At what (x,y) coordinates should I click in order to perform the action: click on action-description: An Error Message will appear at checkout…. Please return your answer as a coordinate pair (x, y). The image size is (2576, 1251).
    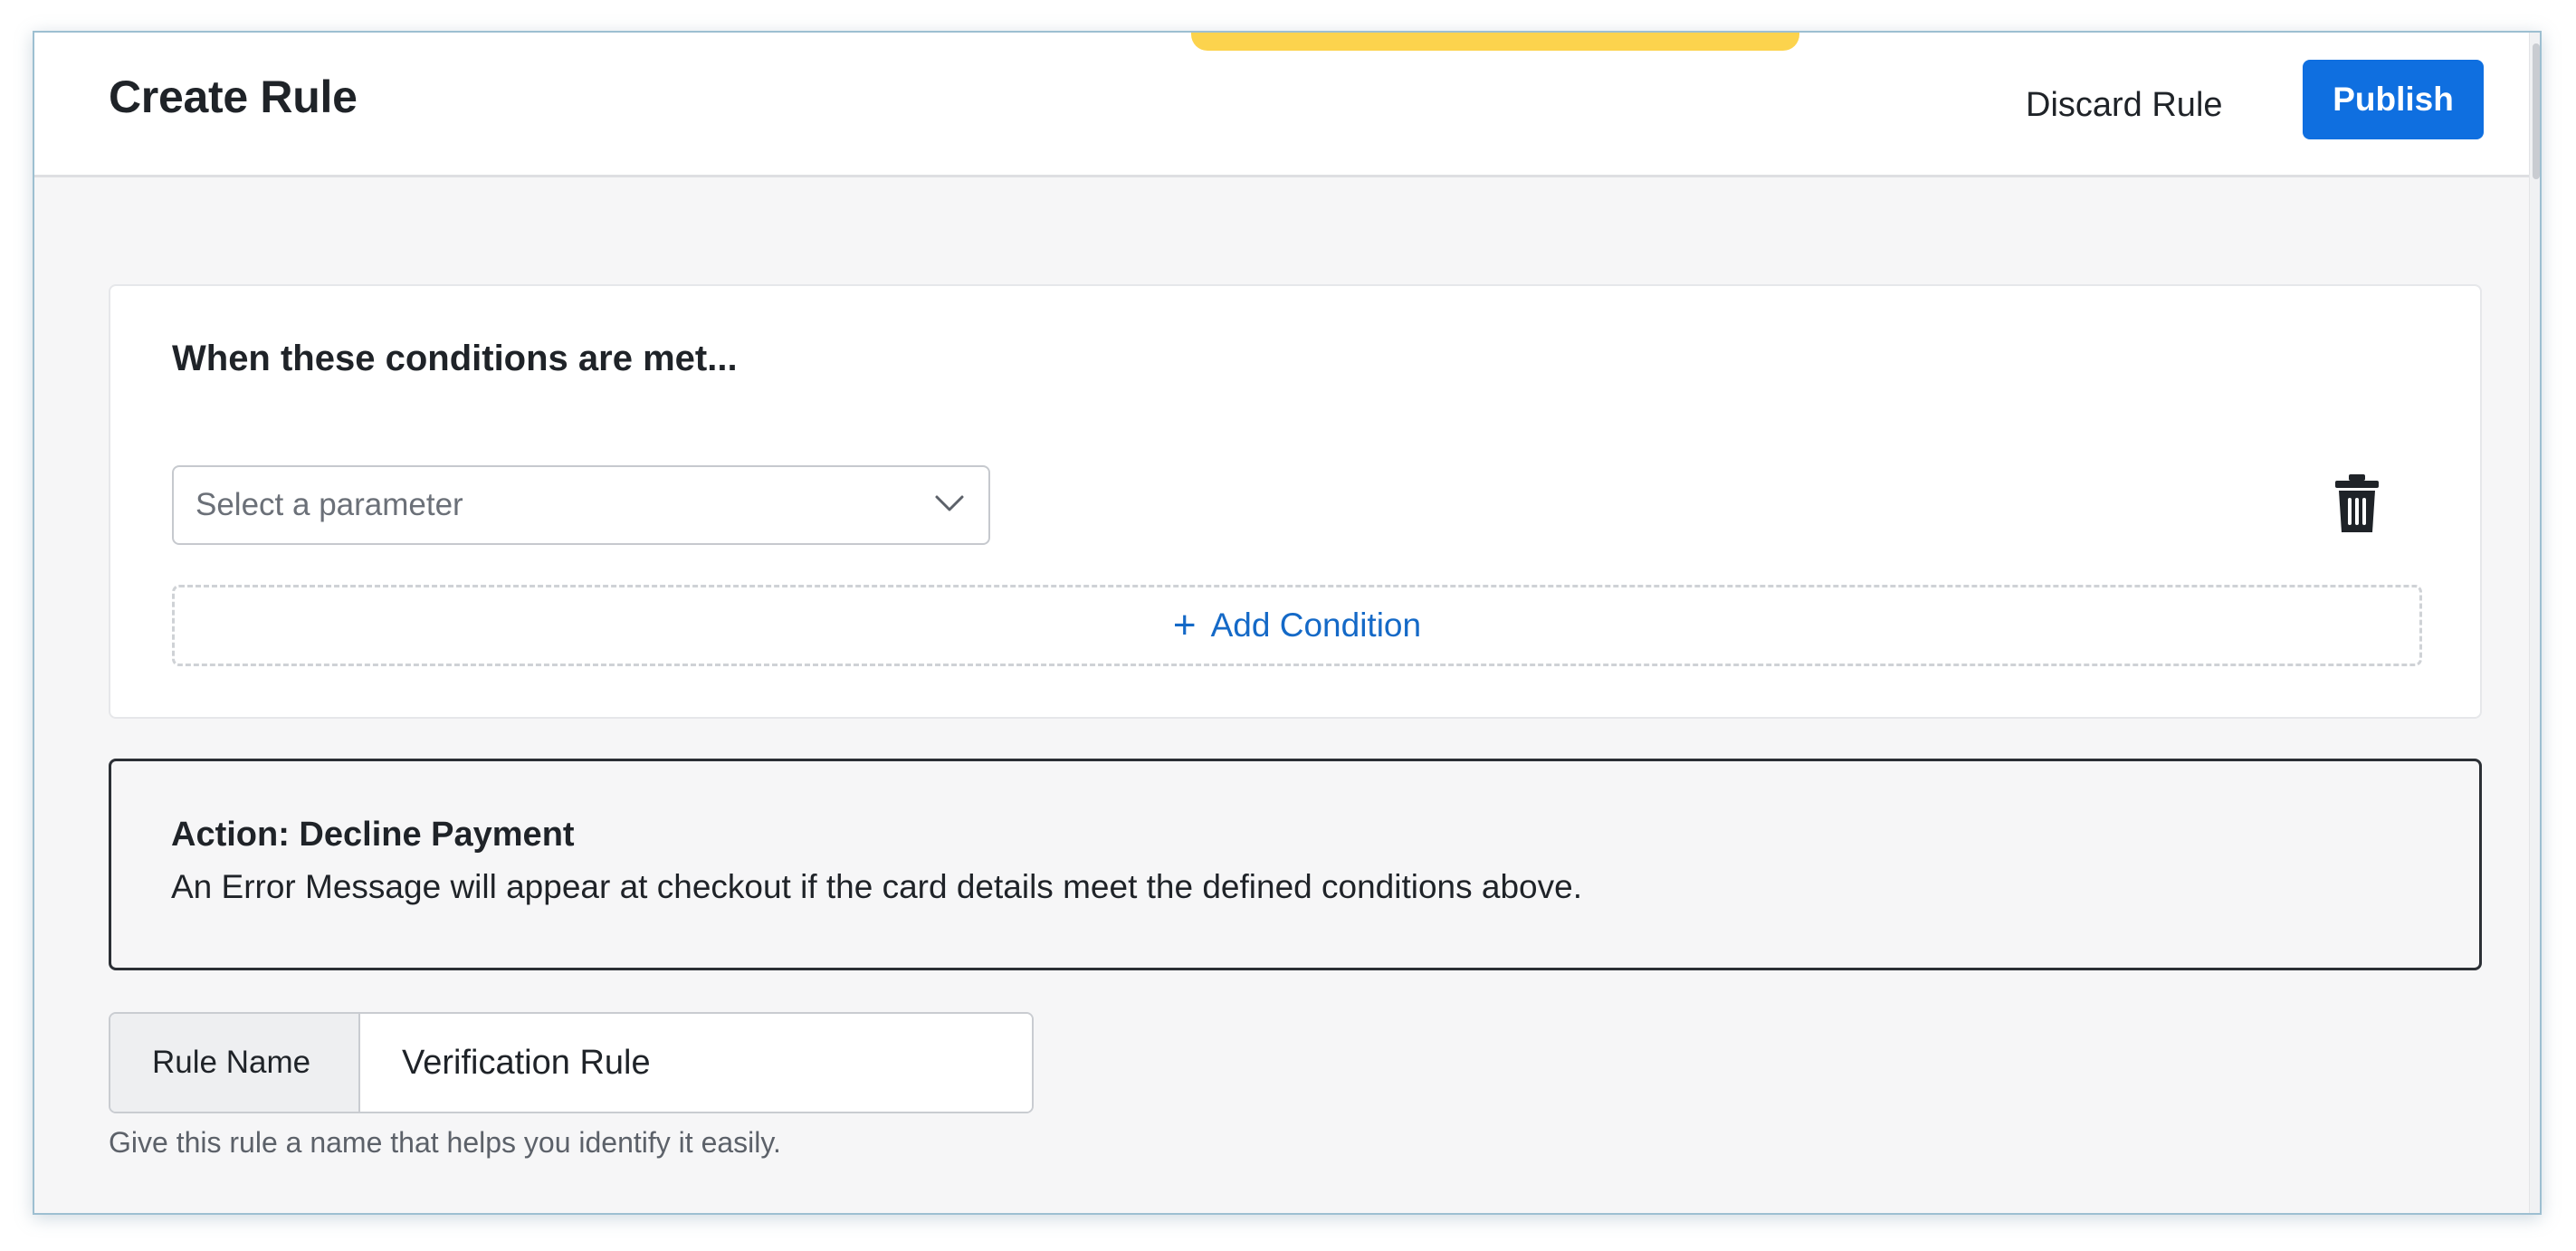
    Looking at the image, I should click on (877, 886).